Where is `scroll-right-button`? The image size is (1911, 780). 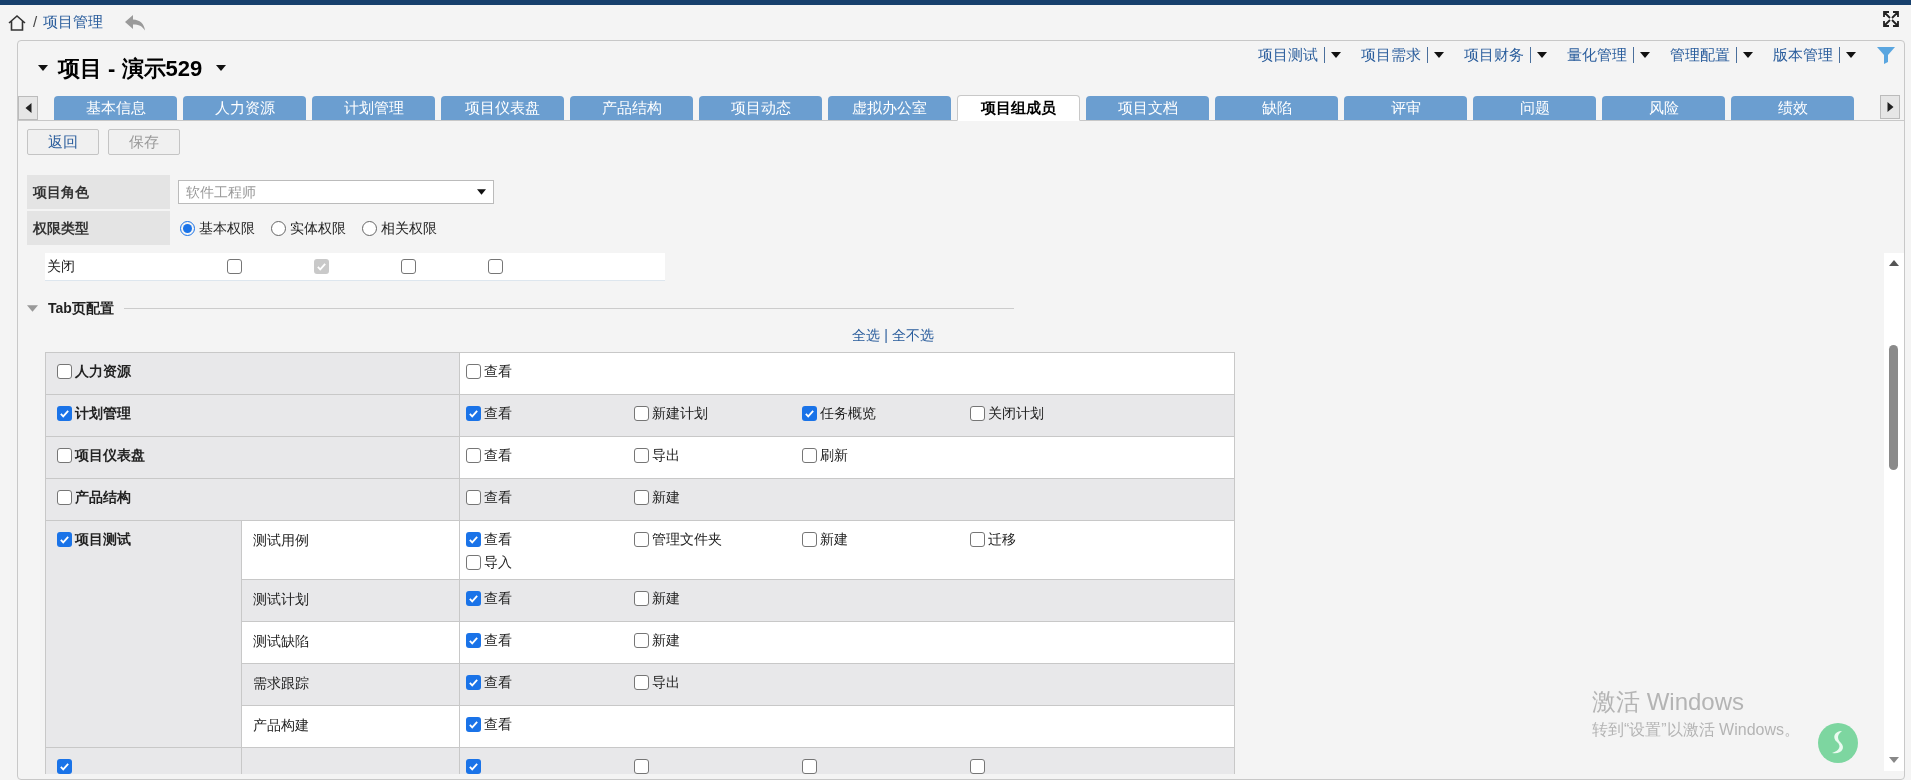
scroll-right-button is located at coordinates (1890, 107).